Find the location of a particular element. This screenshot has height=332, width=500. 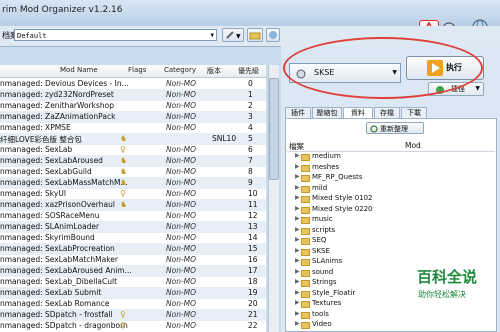

mod-priority: 21 is located at coordinates (253, 314).